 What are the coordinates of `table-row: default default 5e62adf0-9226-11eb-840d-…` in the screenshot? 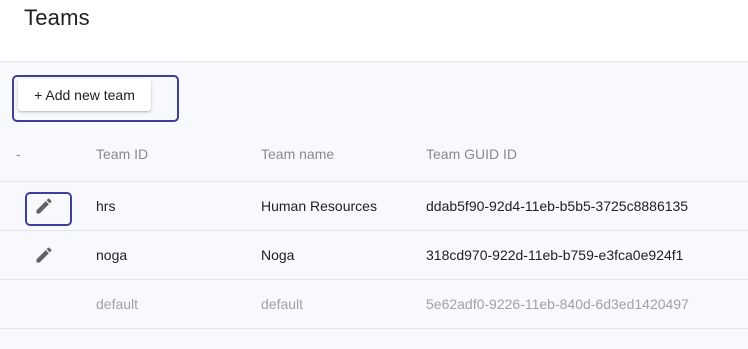 It's located at (374, 304).